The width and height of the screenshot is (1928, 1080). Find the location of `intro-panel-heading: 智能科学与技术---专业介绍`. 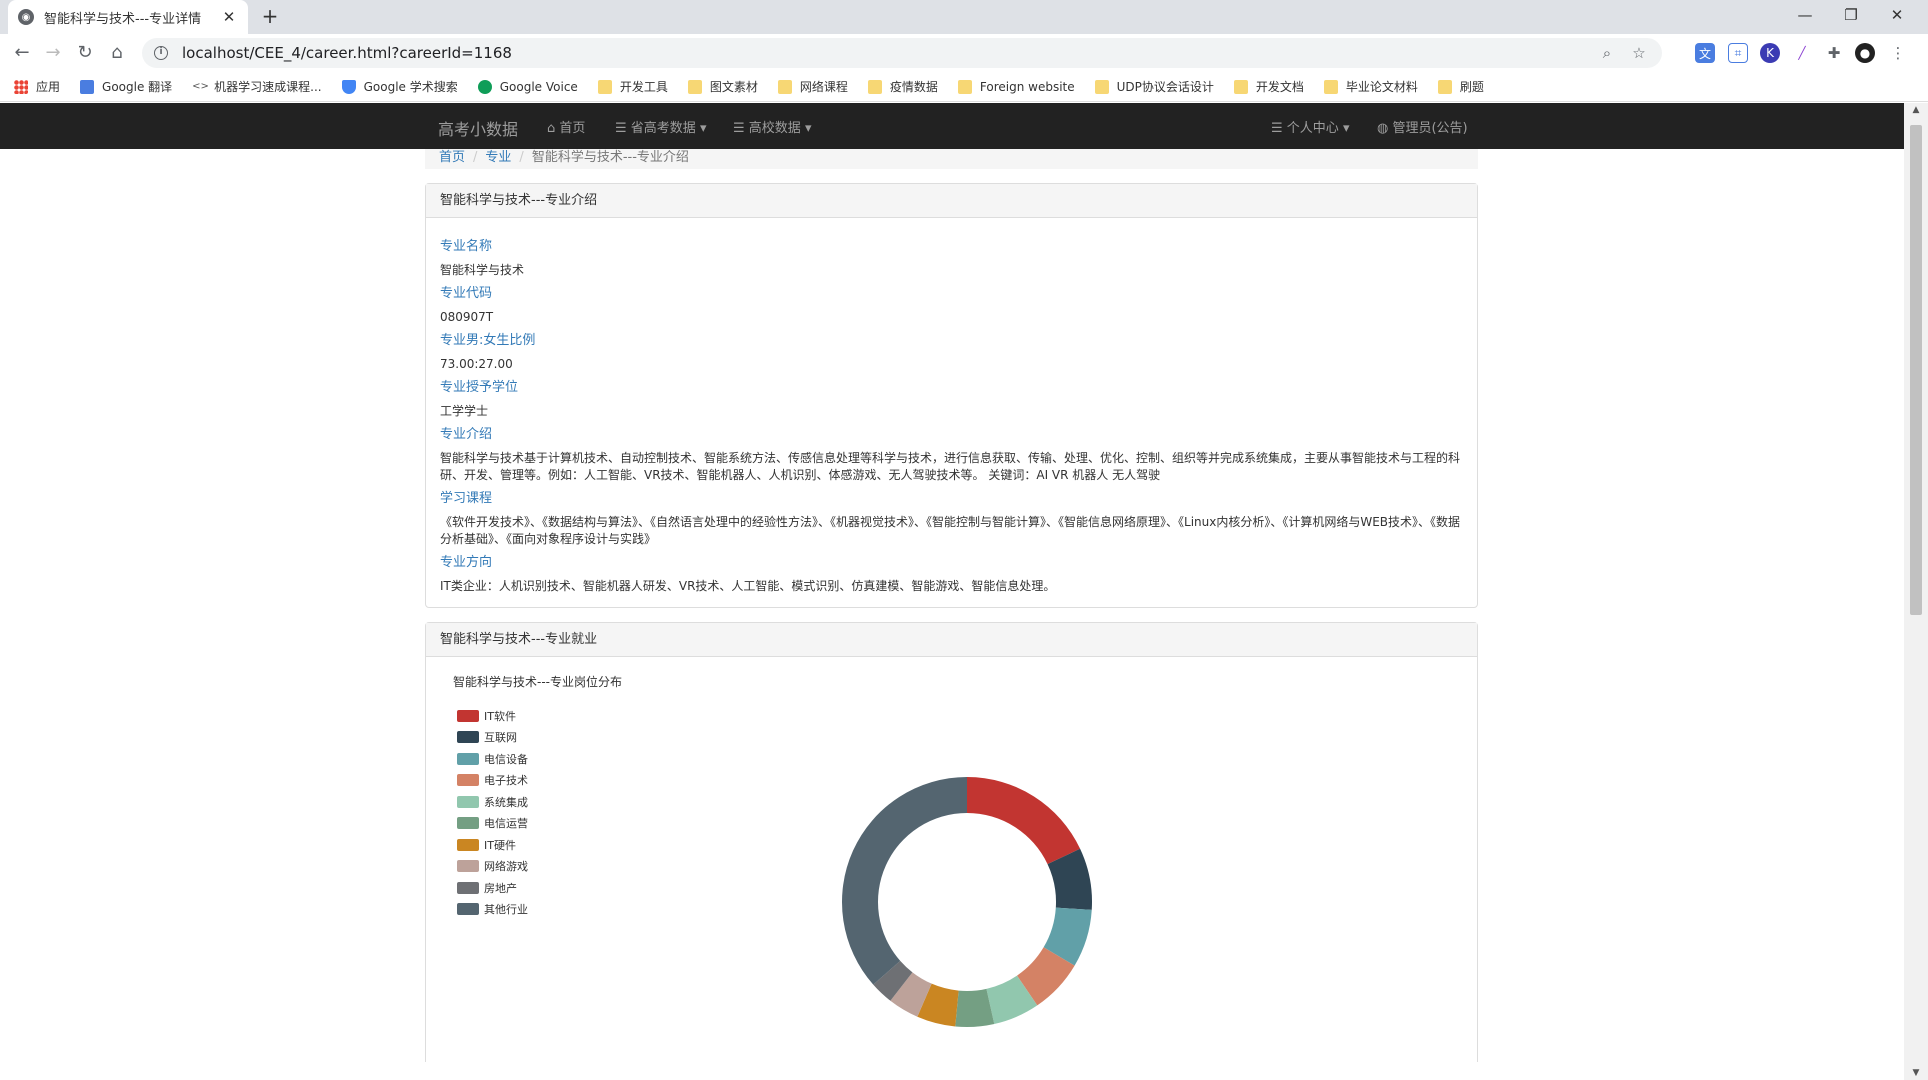

intro-panel-heading: 智能科学与技术---专业介绍 is located at coordinates (951, 201).